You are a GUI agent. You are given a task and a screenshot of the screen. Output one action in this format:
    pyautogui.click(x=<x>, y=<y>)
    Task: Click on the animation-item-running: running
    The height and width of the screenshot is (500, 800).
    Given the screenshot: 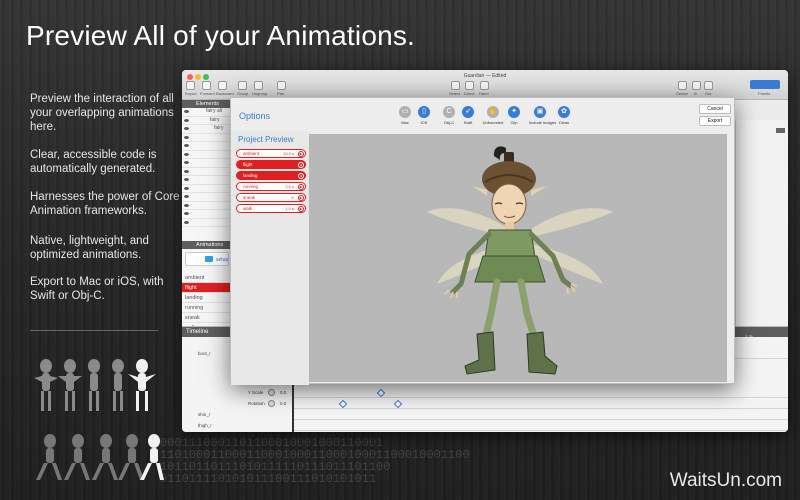 What is the action you would take?
    pyautogui.click(x=207, y=308)
    